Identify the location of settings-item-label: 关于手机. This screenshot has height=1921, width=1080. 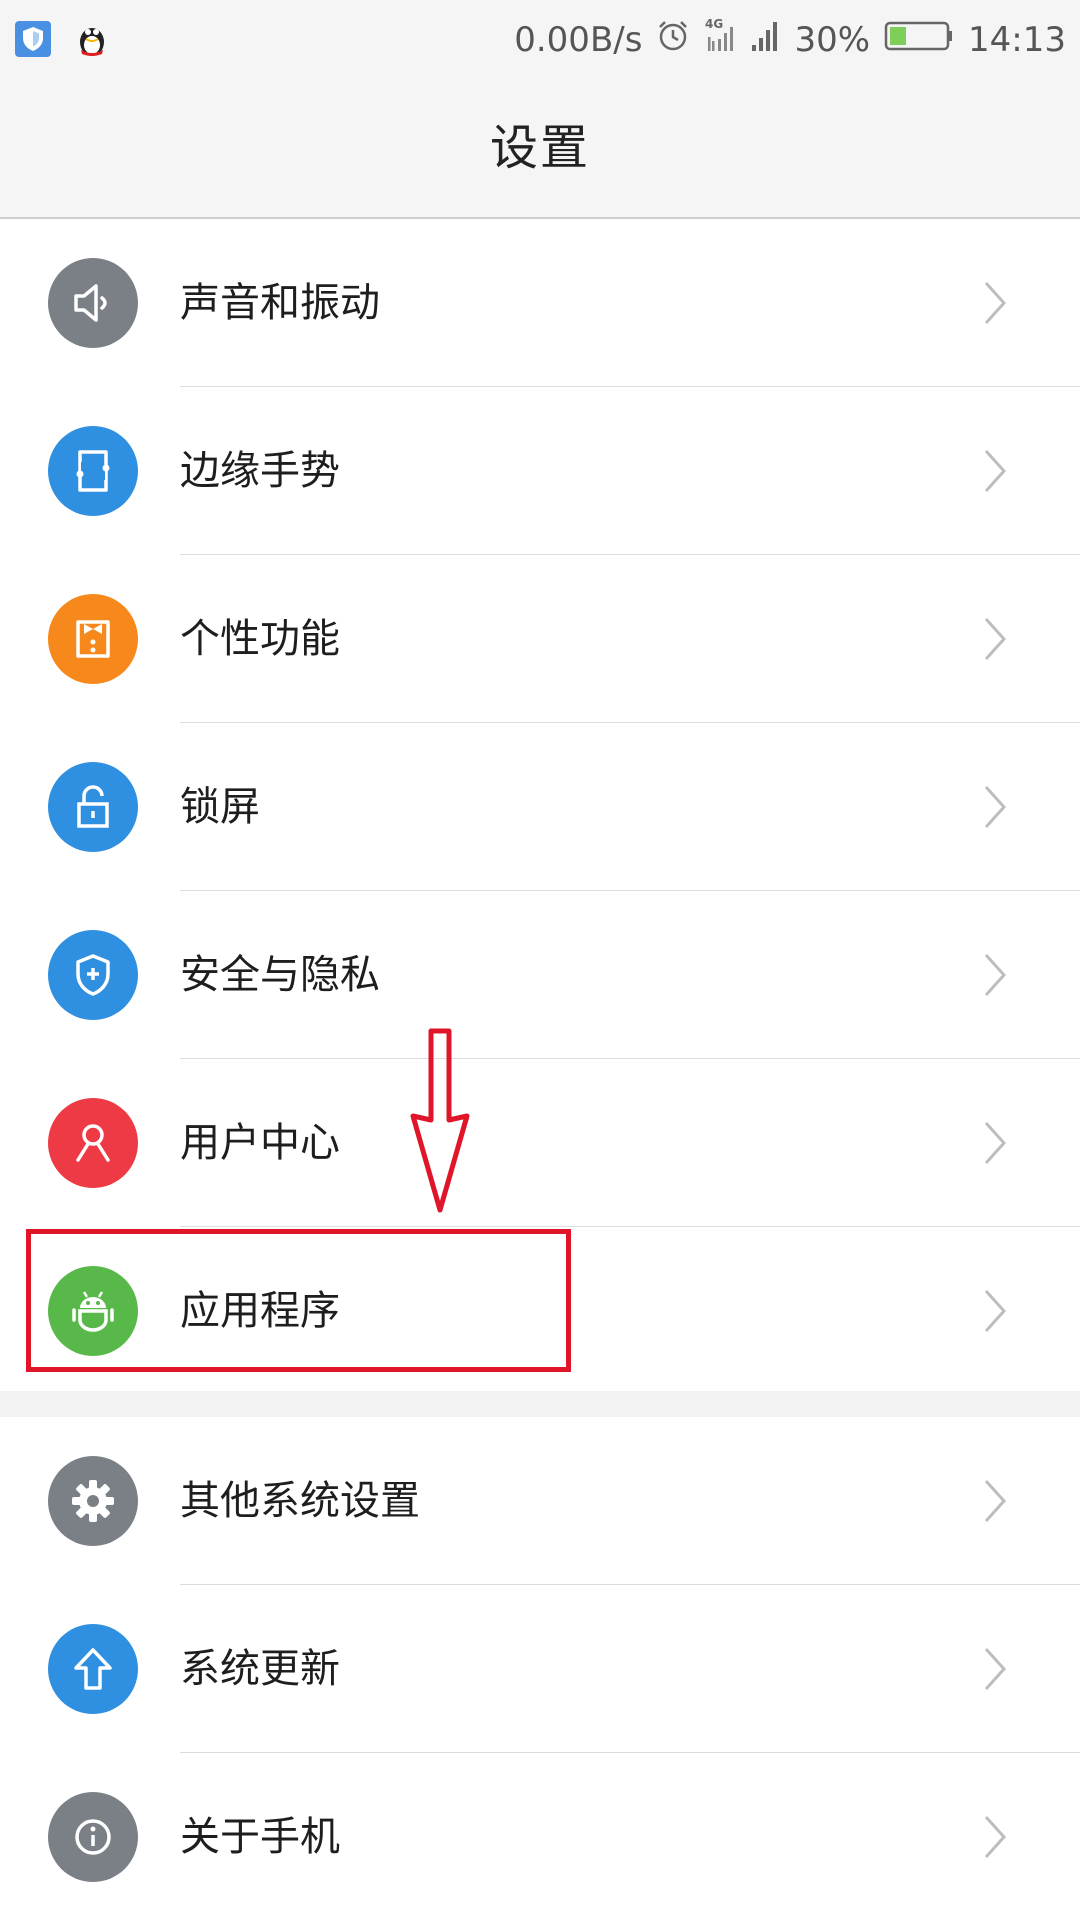
(260, 1837).